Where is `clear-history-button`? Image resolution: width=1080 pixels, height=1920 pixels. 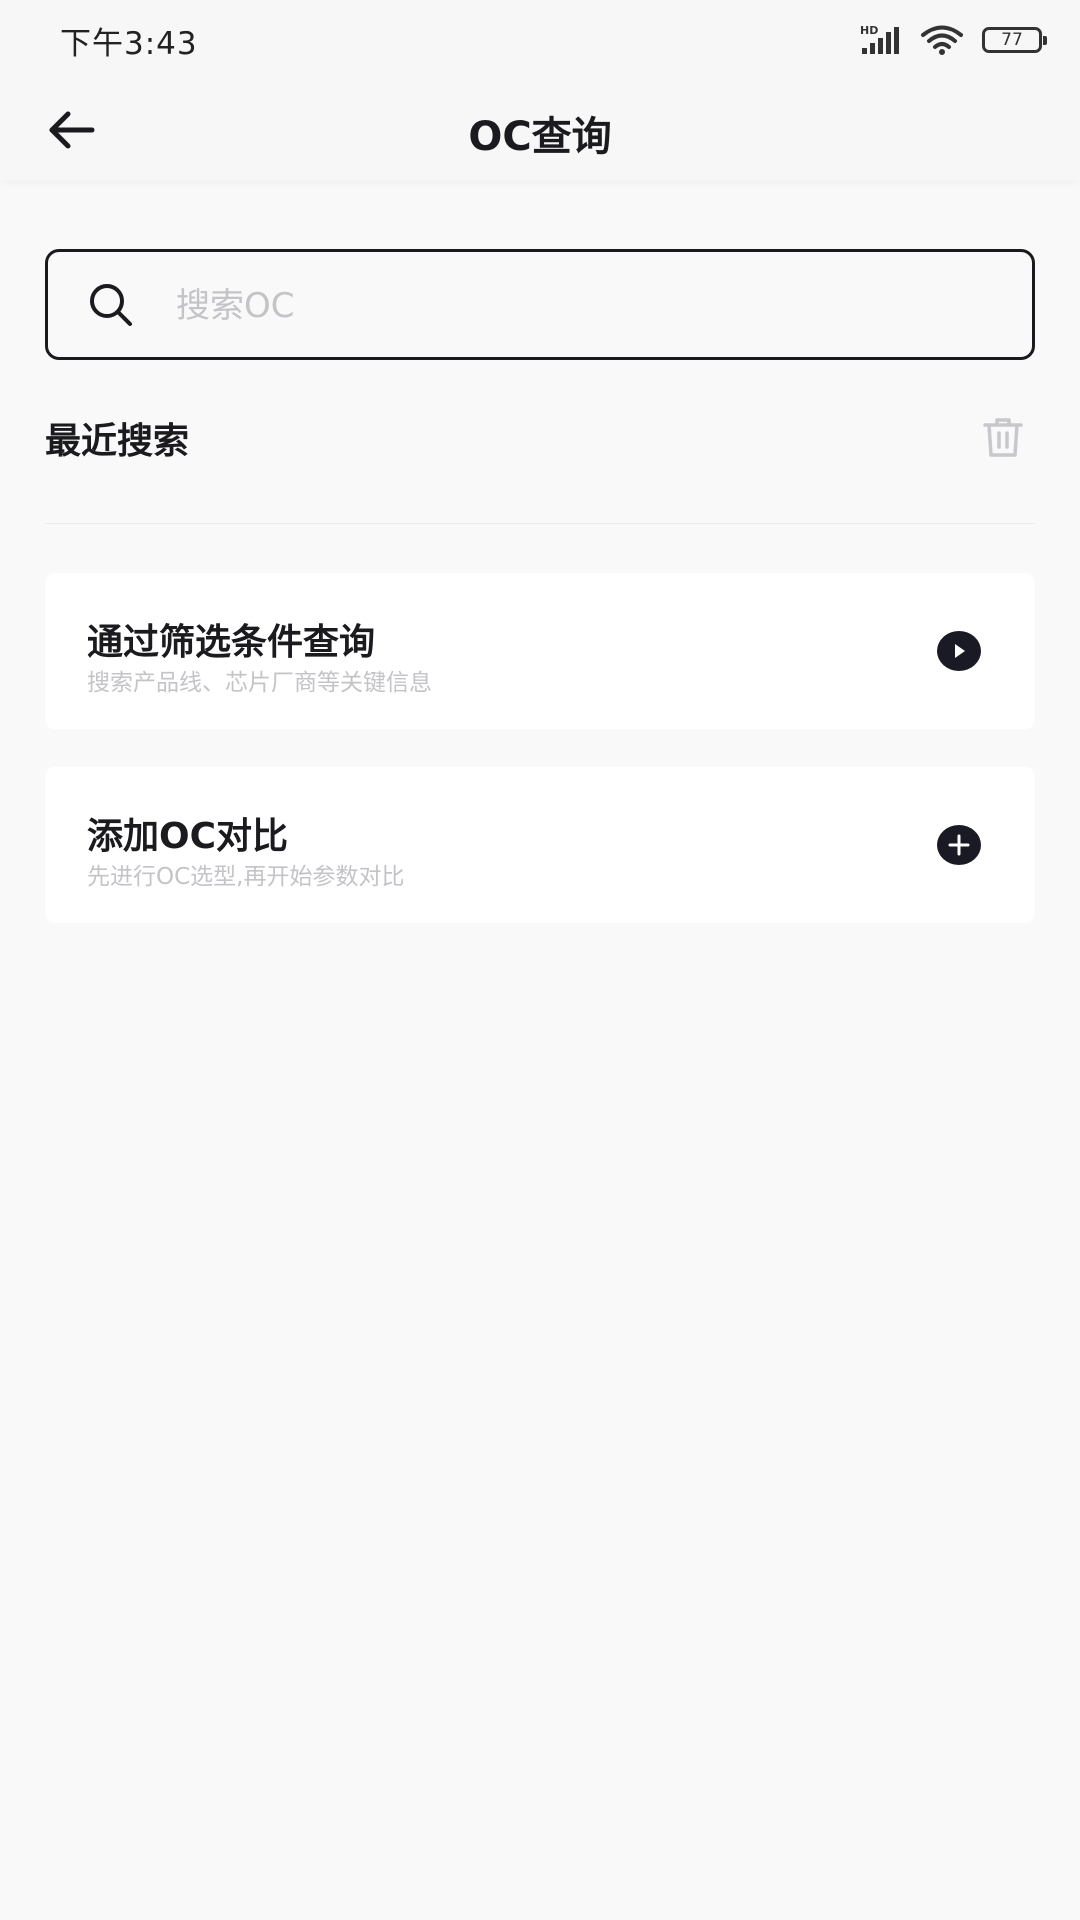
clear-history-button is located at coordinates (1003, 437).